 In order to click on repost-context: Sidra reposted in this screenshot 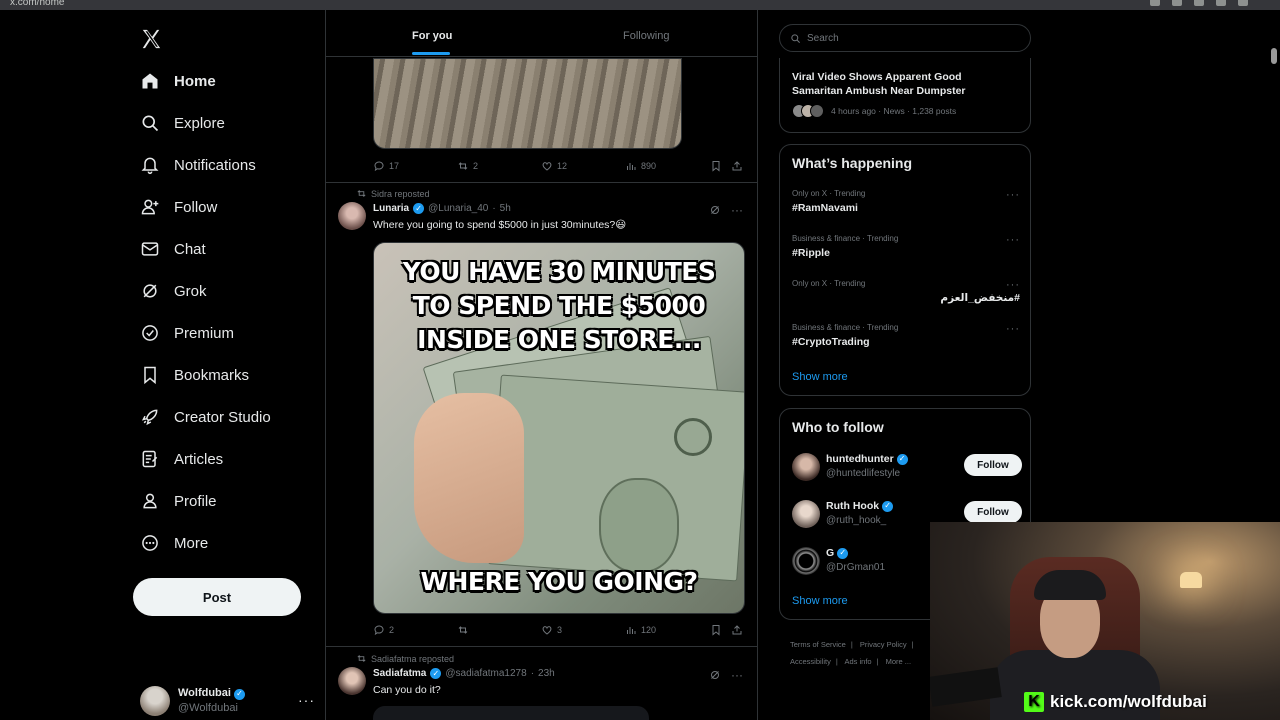, I will do `click(393, 193)`.